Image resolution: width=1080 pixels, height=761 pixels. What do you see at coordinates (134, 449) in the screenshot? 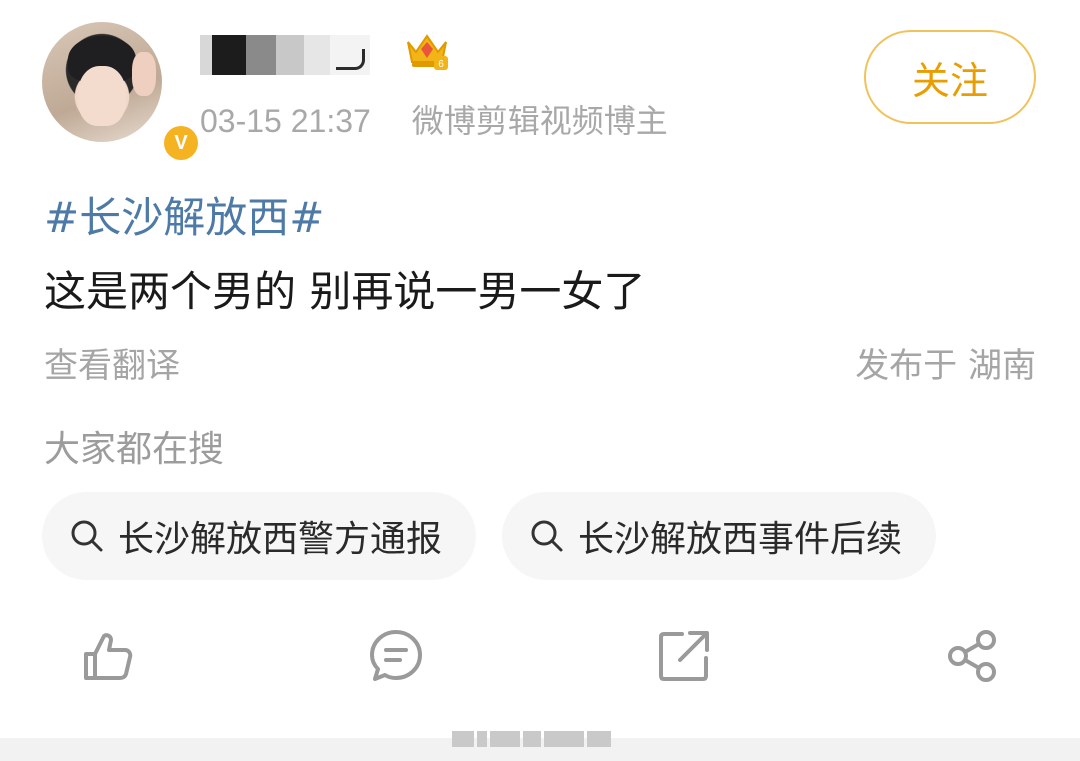
I see `trending-title: 大家都在搜` at bounding box center [134, 449].